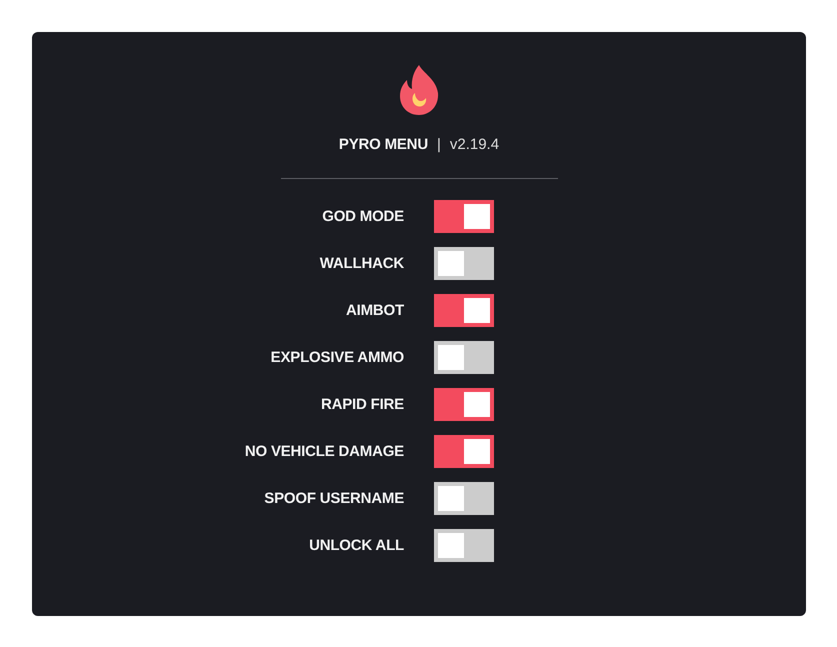 Image resolution: width=837 pixels, height=647 pixels. Describe the element at coordinates (324, 451) in the screenshot. I see `option-label: NO VEHICLE DAMAGE` at that location.